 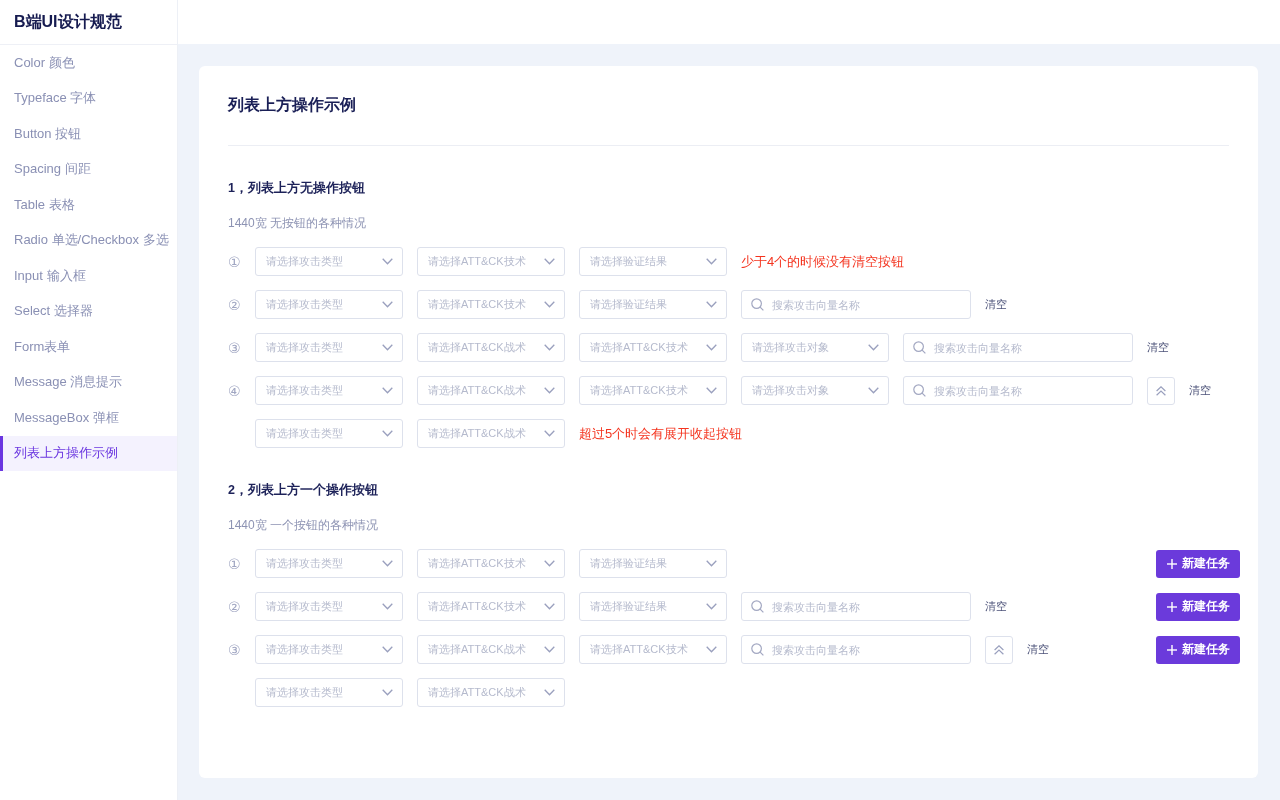 I want to click on section-heading: 2，列表上方一个操作按钮, so click(x=303, y=490).